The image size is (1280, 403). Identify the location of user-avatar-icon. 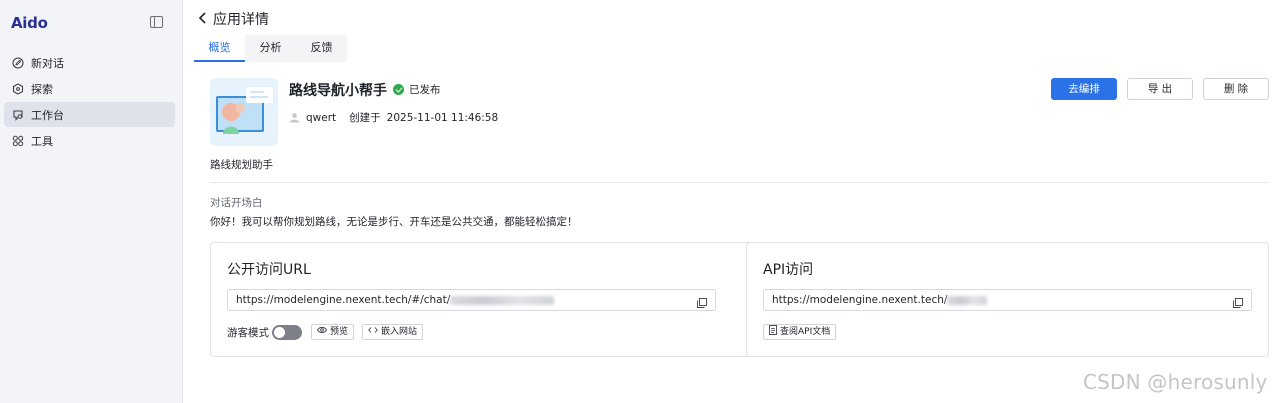
(294, 117).